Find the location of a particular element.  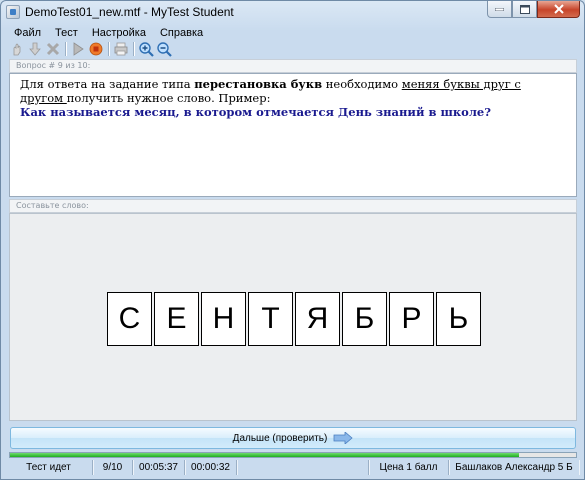

close-icon is located at coordinates (558, 9).